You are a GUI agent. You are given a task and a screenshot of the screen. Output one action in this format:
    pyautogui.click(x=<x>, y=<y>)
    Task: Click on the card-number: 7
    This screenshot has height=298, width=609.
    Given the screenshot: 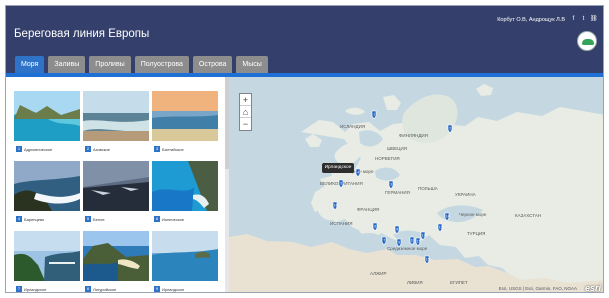 What is the action you would take?
    pyautogui.click(x=19, y=289)
    